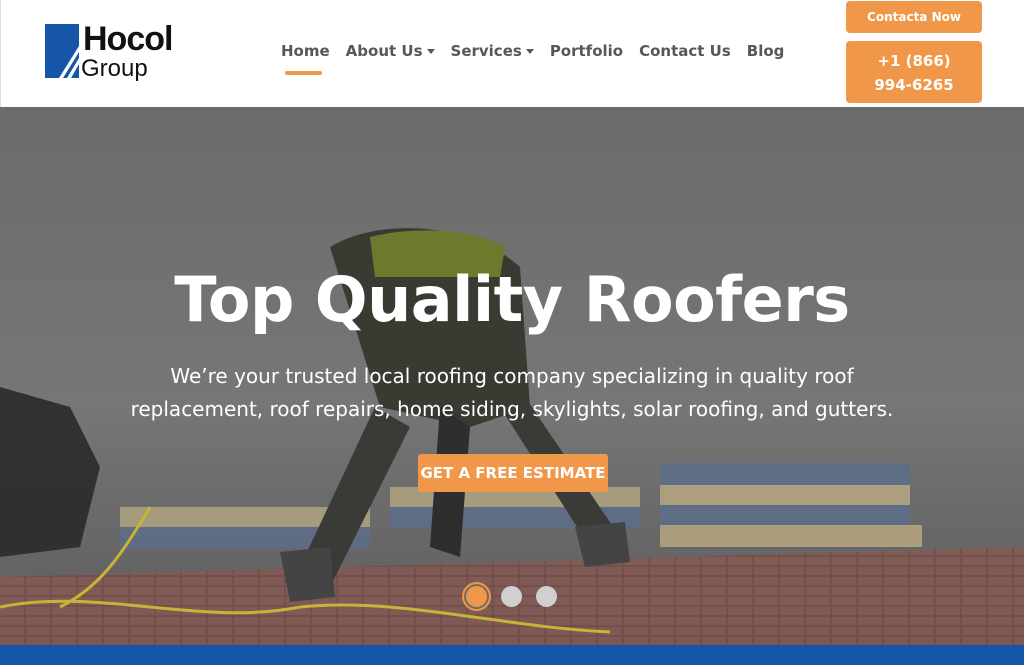 This screenshot has height=665, width=1024. I want to click on slider-indicators, so click(511, 596).